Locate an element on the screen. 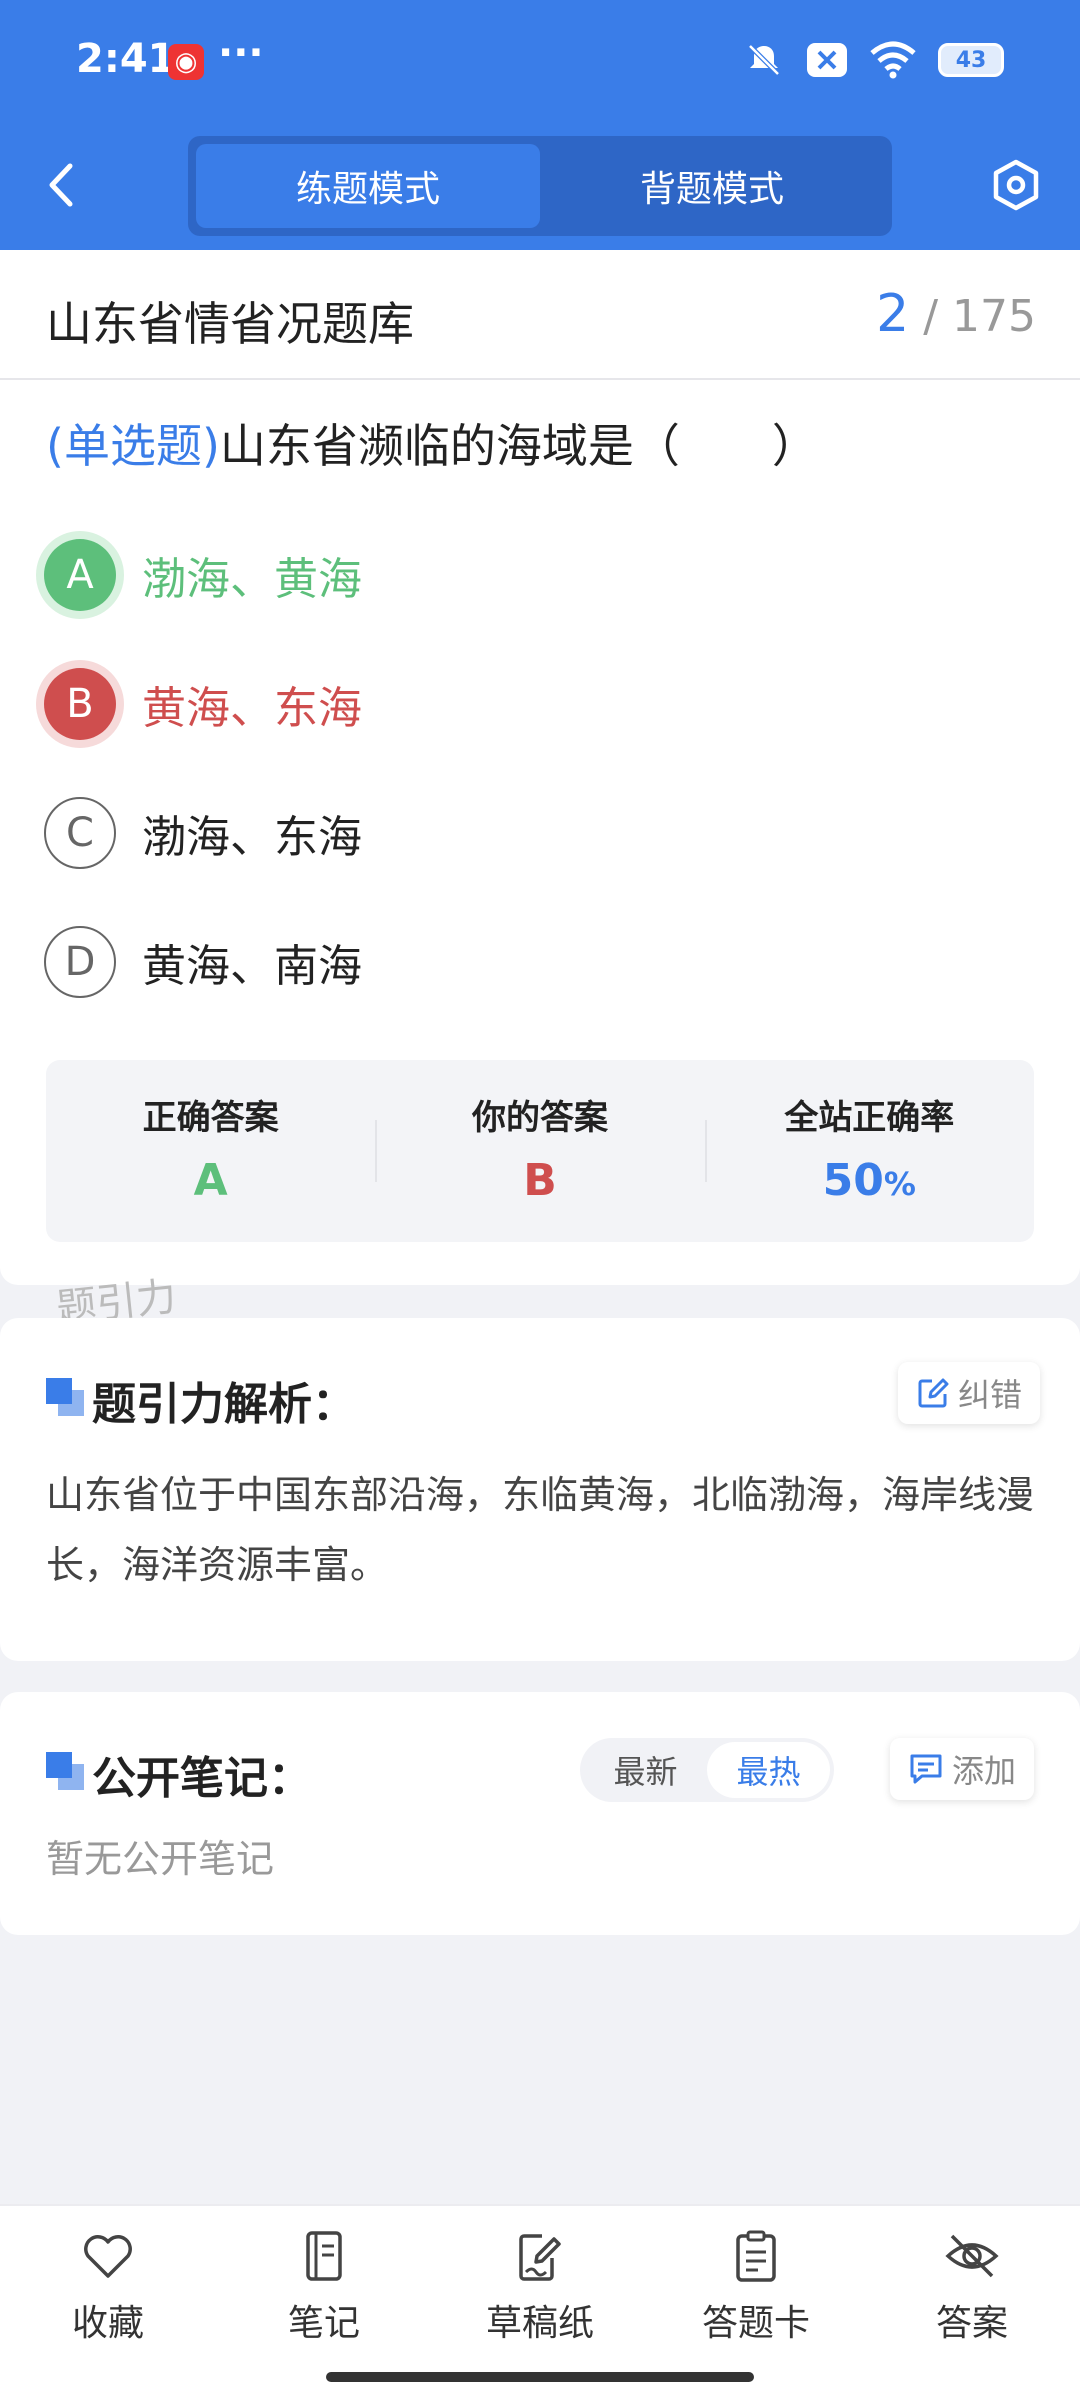  site-accuracy-col: 全站正确率 50% is located at coordinates (869, 1151).